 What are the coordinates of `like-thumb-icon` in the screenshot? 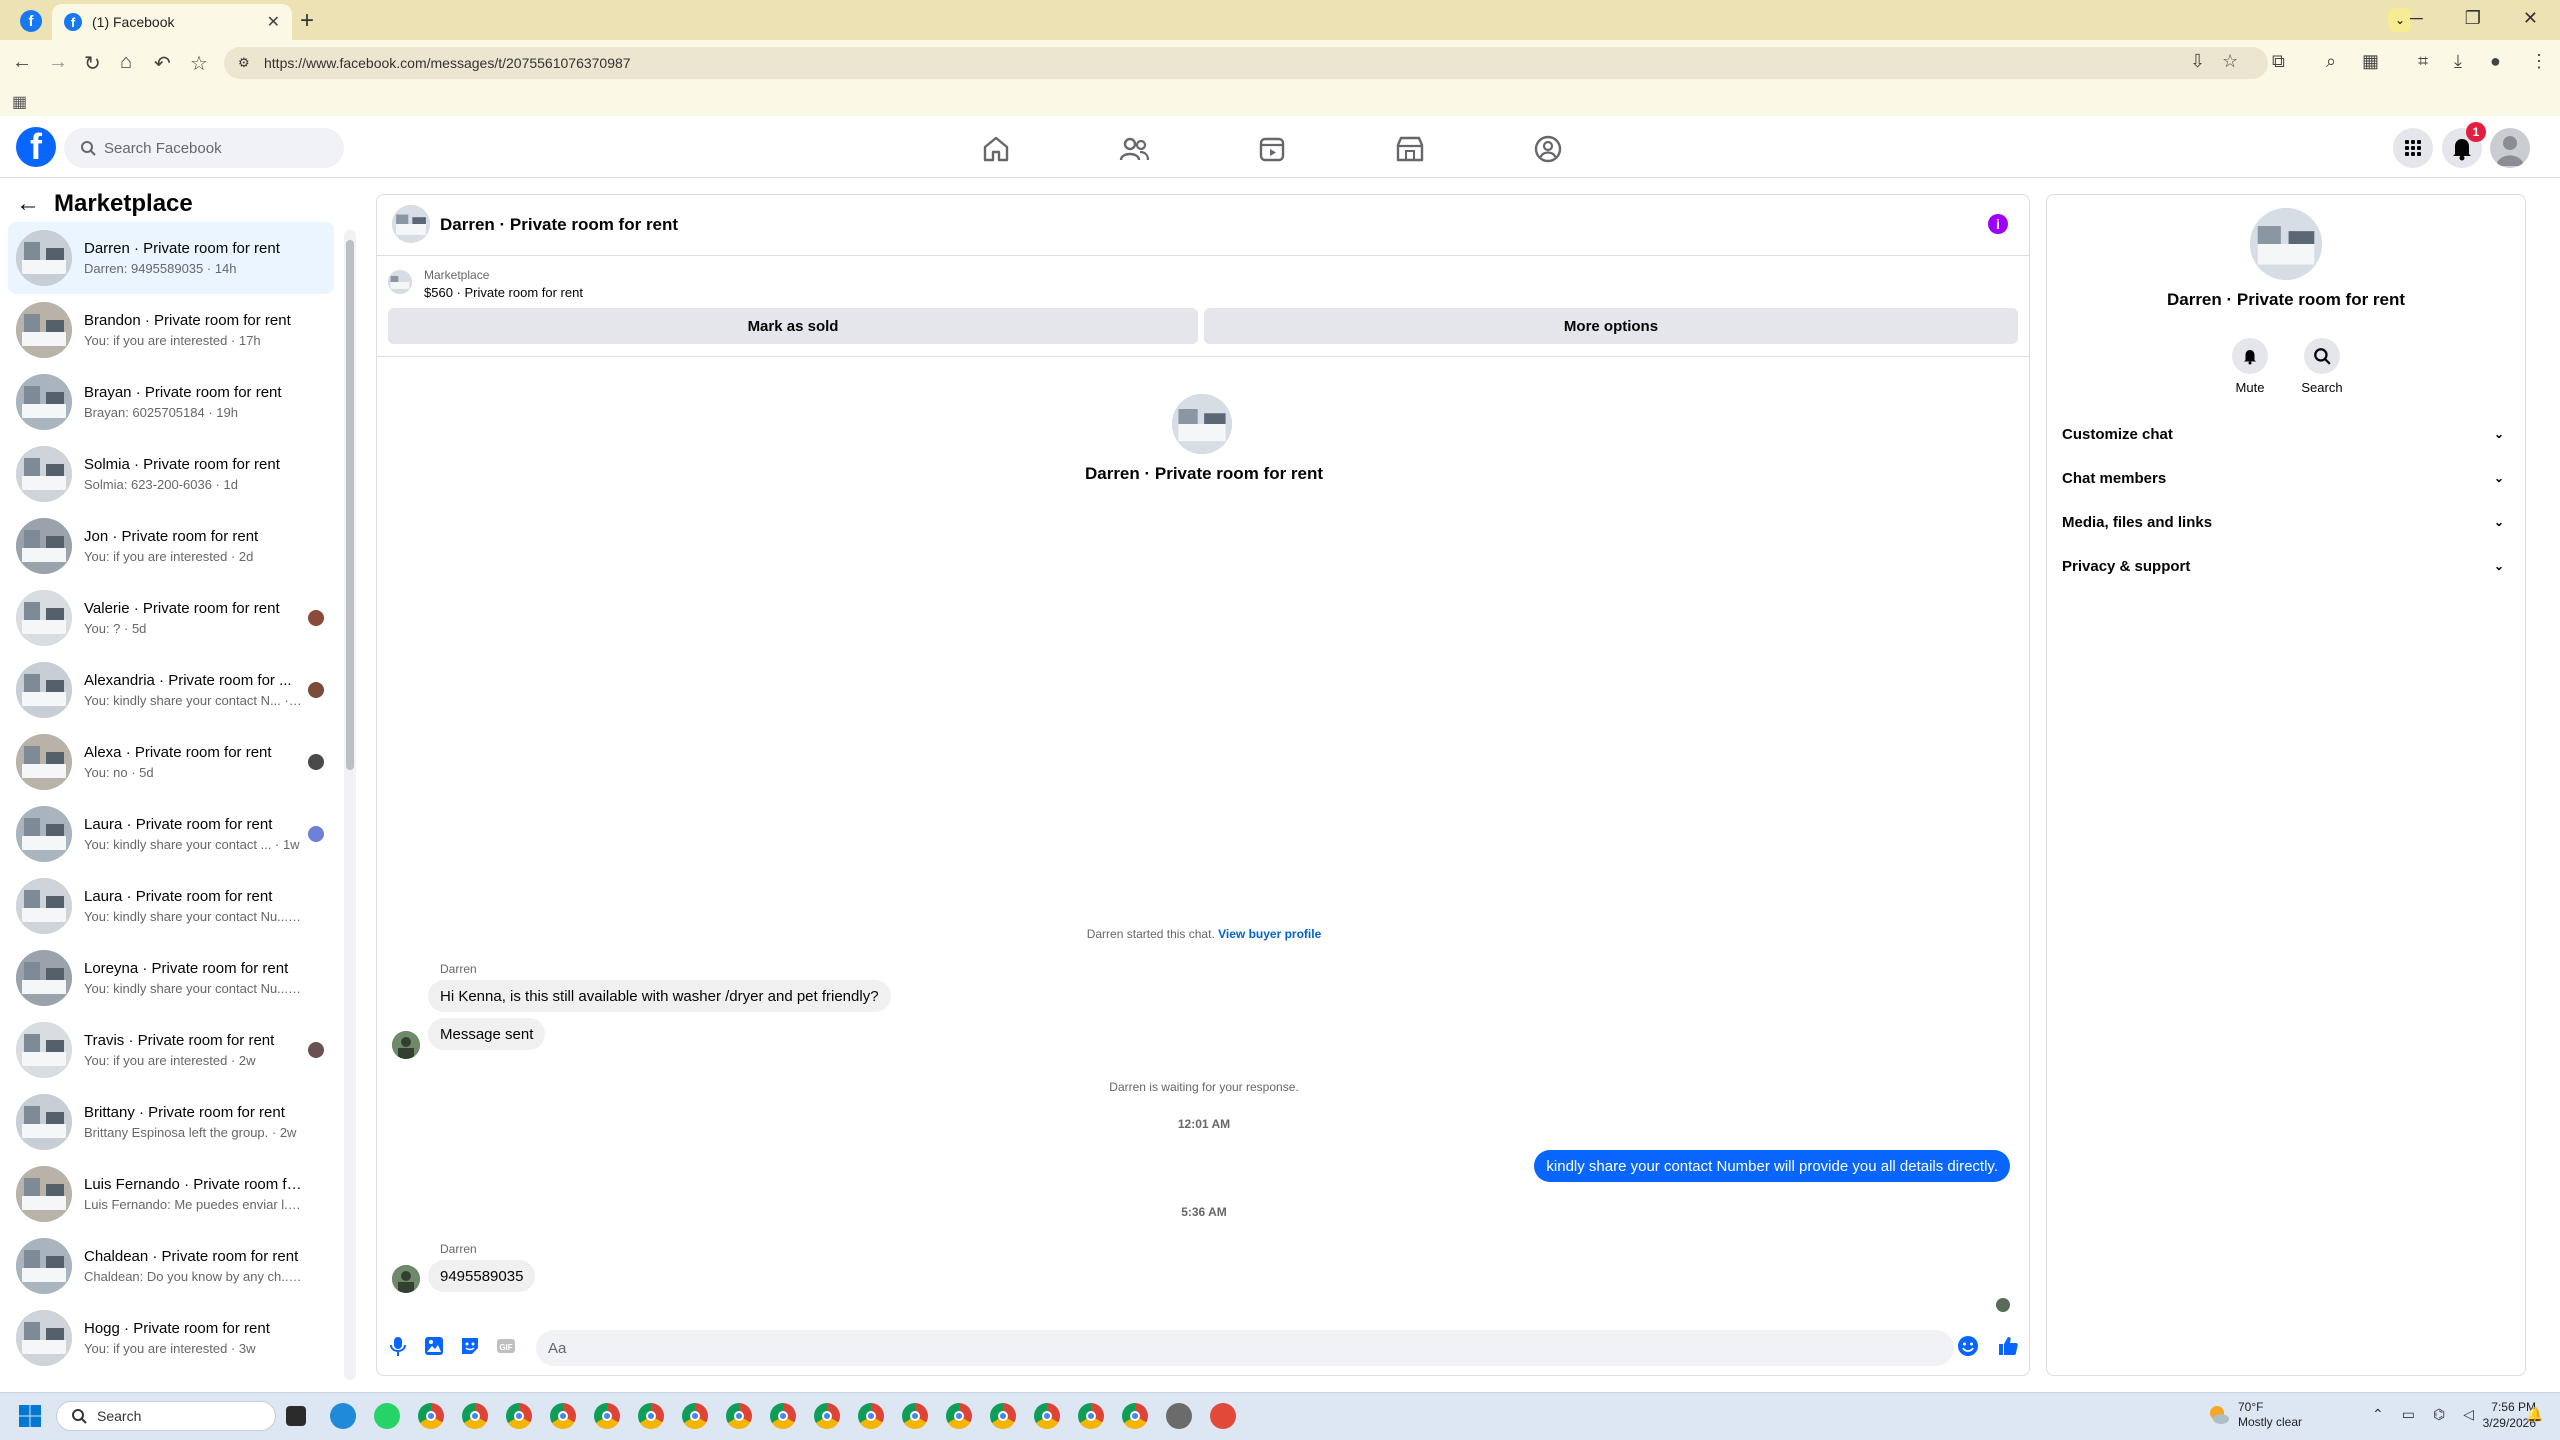 It's located at (2008, 1346).